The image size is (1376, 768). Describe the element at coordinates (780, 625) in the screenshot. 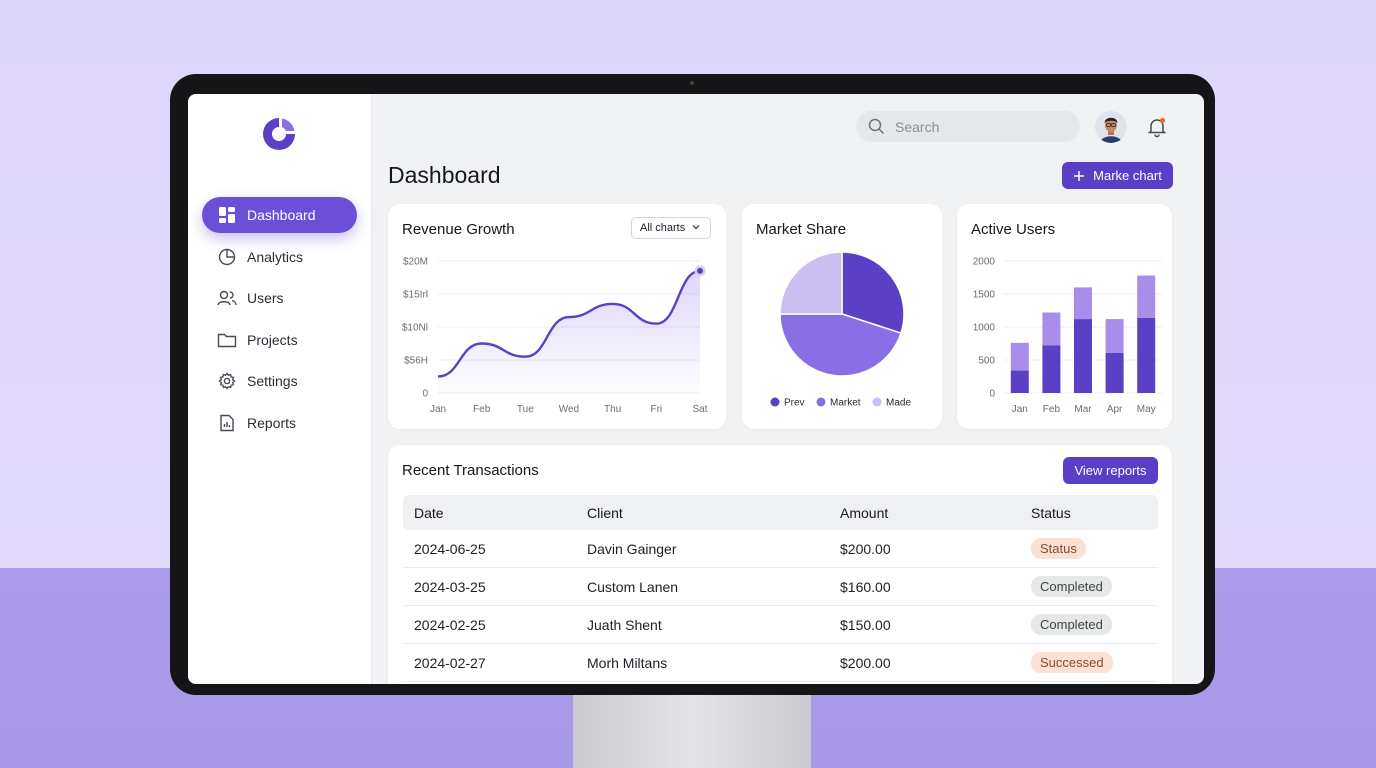

I see `table-row: 2024-02-25 Juath Shent $150.00 Completed` at that location.